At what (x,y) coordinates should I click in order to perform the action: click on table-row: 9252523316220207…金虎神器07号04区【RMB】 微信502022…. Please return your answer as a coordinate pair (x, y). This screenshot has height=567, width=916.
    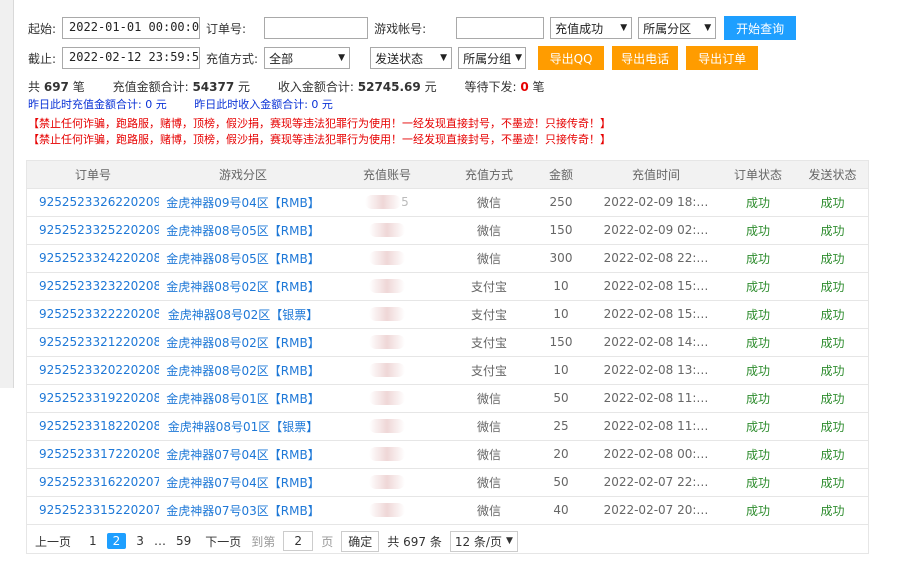
    Looking at the image, I should click on (447, 482).